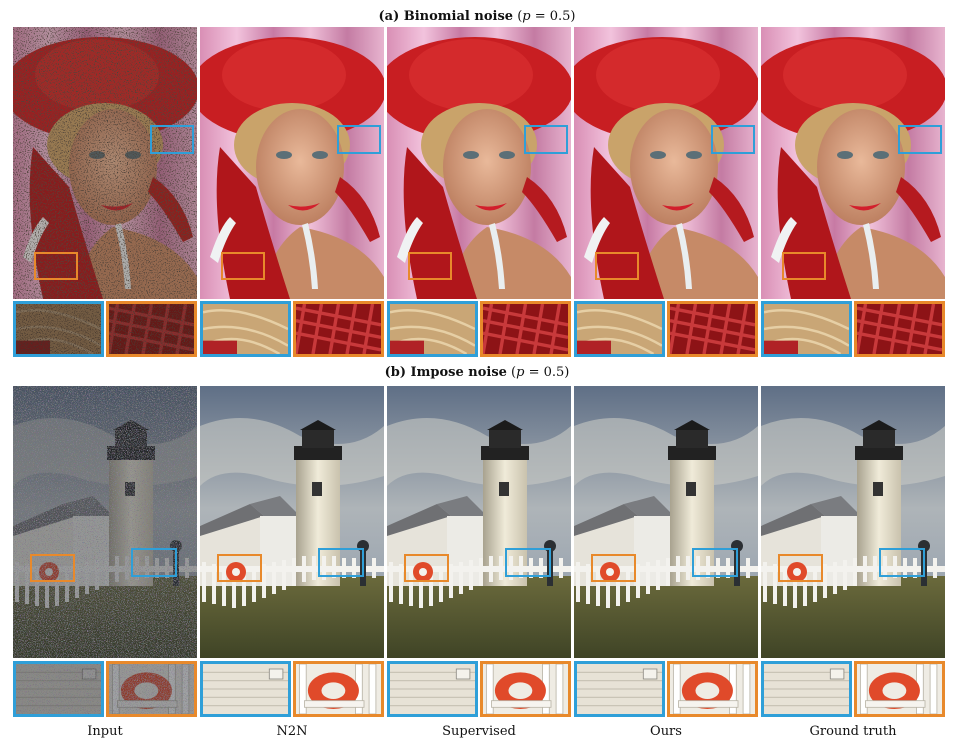 The width and height of the screenshot is (954, 754). I want to click on row-b-supervised-blue-crop, so click(432, 689).